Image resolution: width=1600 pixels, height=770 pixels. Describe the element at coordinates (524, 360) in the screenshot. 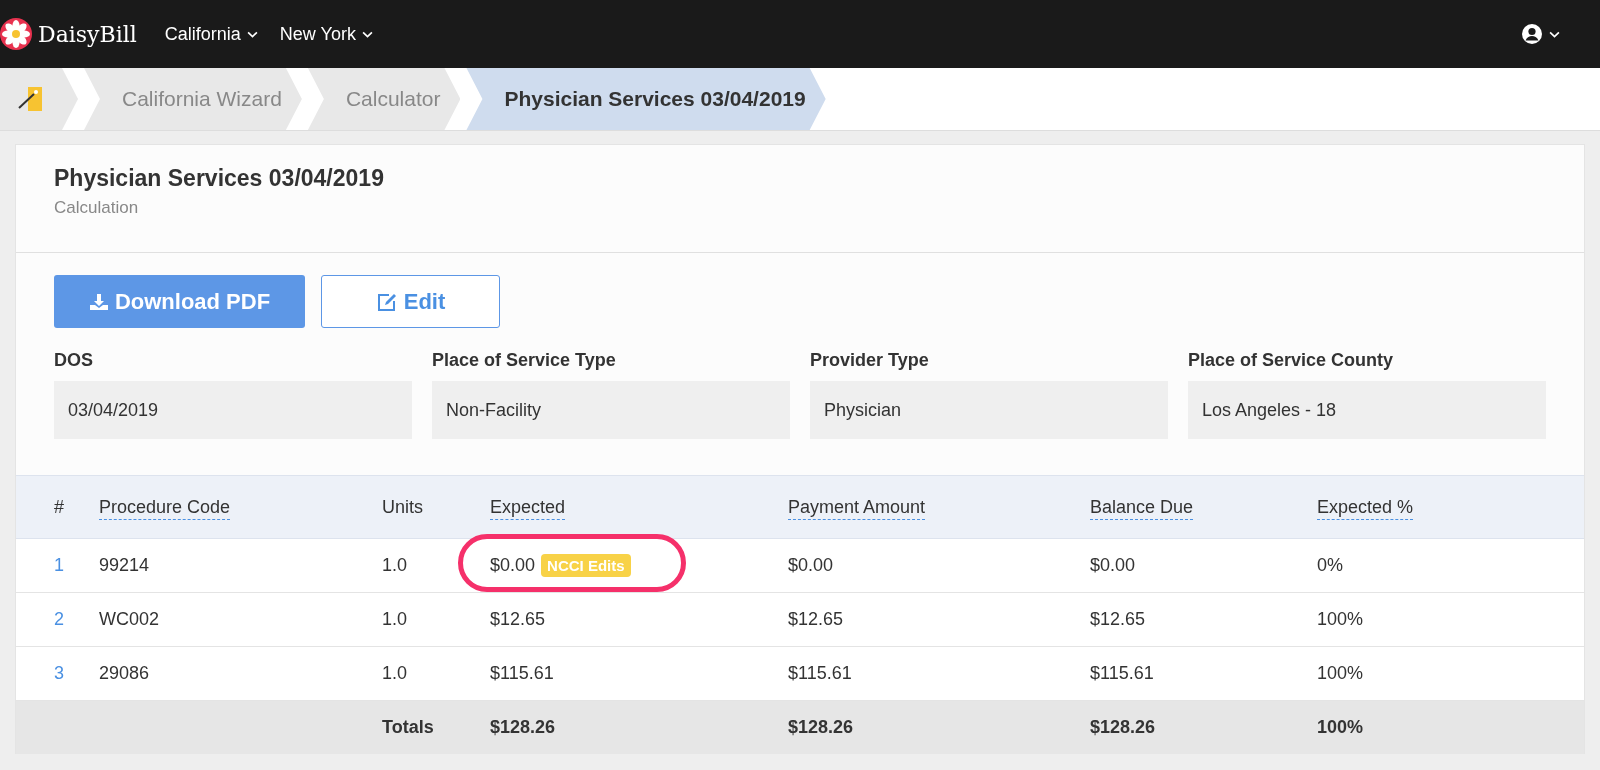

I see `field-label: Place of Service Type` at that location.